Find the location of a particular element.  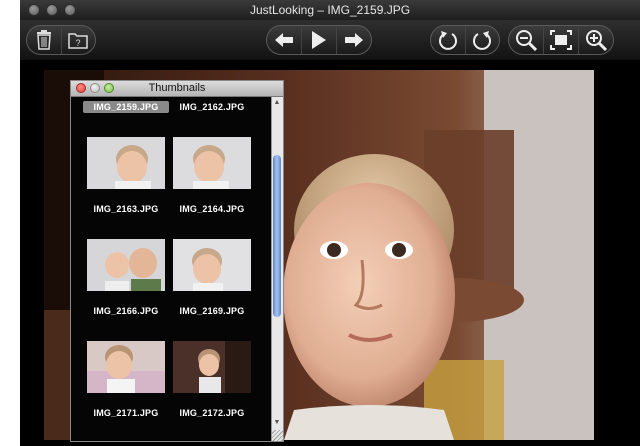

info-icon: ? is located at coordinates (78, 41).